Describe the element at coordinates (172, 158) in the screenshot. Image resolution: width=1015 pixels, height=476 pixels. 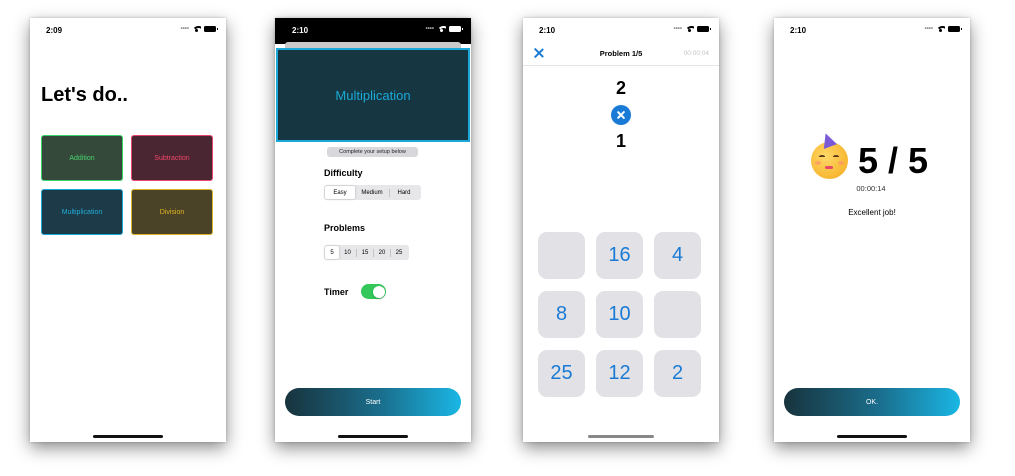
I see `subtraction-tile: Subtraction` at that location.